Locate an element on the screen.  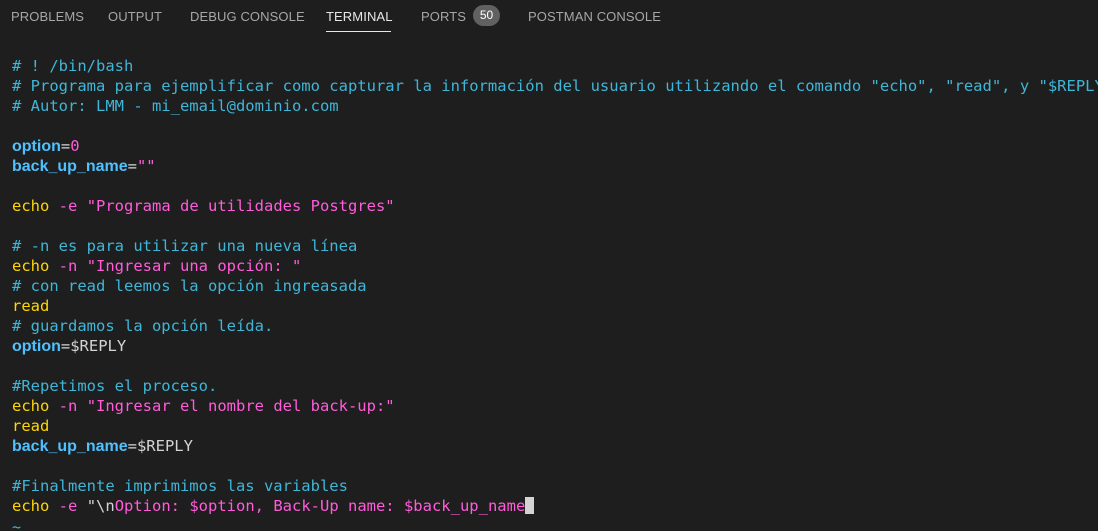
code-line: #Repetimos el proceso. is located at coordinates (114, 386).